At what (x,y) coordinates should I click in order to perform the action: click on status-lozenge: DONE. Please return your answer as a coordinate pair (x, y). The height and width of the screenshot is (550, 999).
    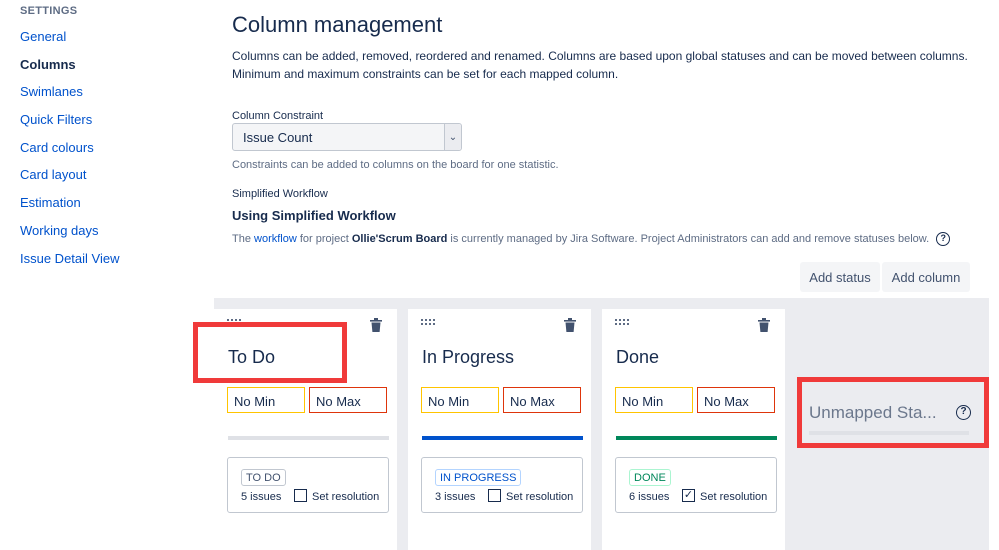
    Looking at the image, I should click on (650, 477).